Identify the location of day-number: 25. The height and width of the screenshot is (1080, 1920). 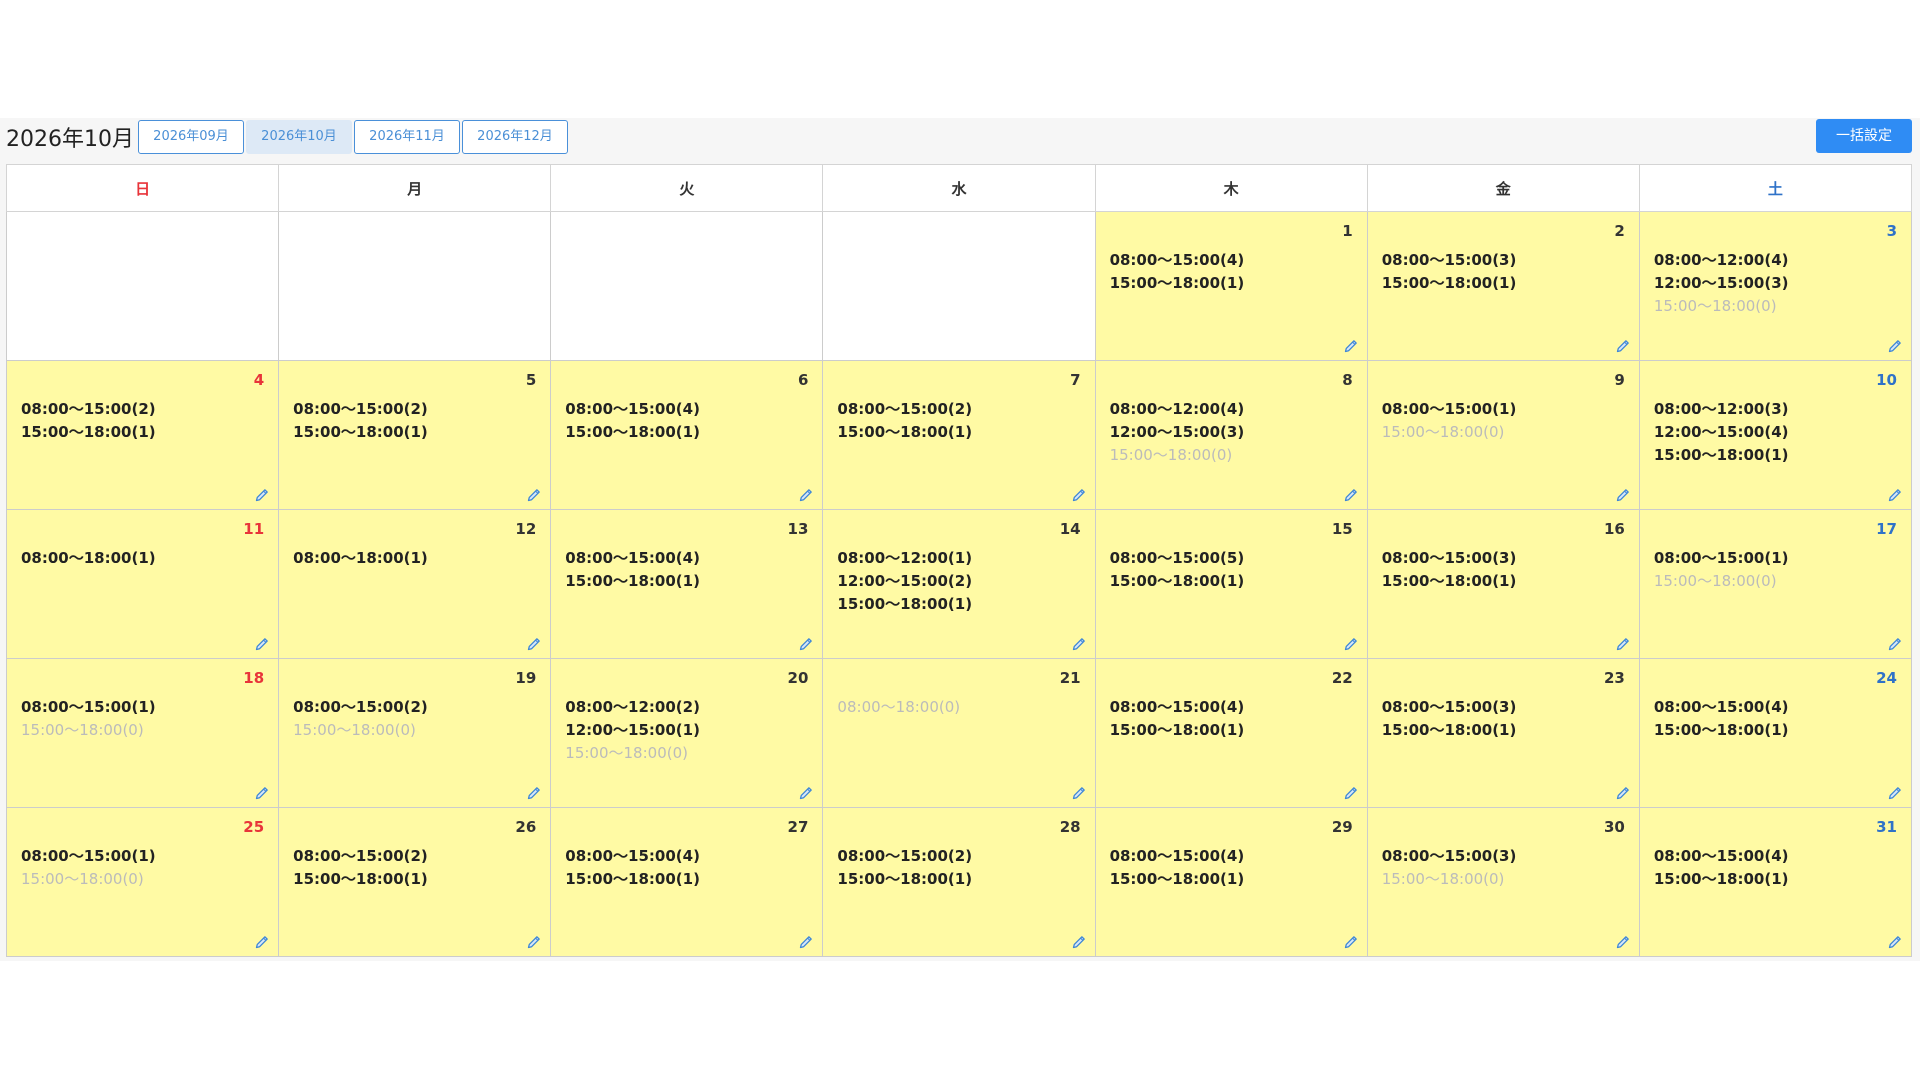
(254, 827).